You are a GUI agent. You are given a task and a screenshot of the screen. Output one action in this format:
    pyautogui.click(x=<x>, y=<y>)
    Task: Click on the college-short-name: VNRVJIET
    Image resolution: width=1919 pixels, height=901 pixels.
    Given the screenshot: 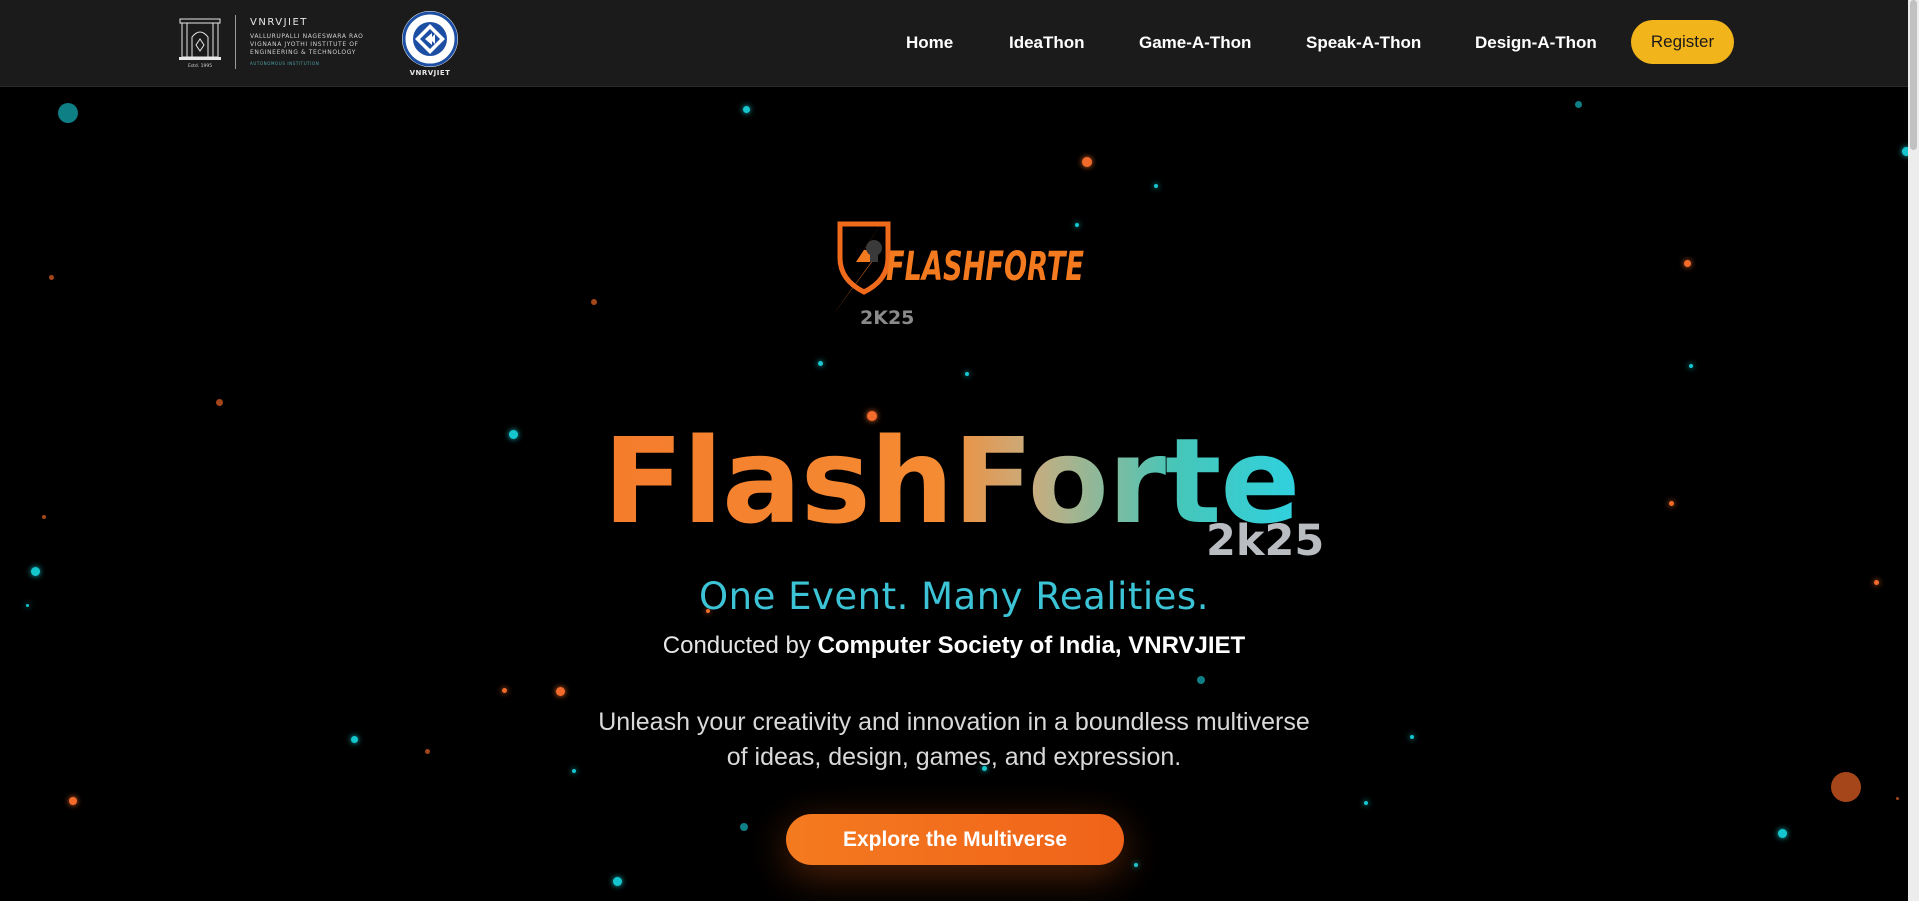 What is the action you would take?
    pyautogui.click(x=279, y=22)
    